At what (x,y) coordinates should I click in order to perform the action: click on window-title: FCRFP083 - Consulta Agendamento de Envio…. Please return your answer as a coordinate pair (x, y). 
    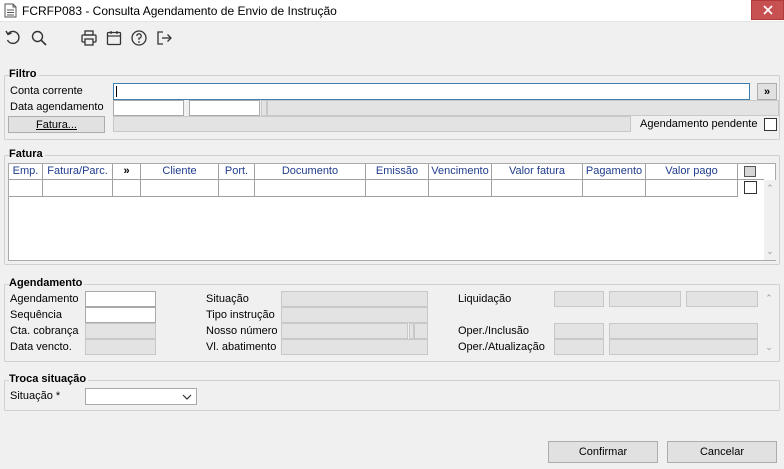
    Looking at the image, I should click on (179, 11).